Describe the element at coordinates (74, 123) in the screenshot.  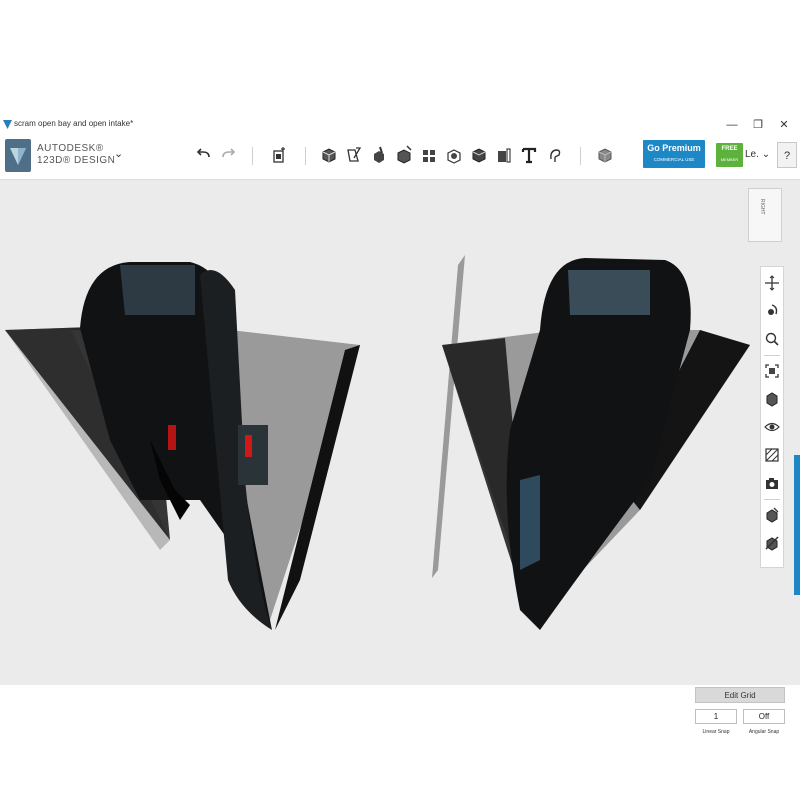
I see `window-title: scram open bay and open intake*` at that location.